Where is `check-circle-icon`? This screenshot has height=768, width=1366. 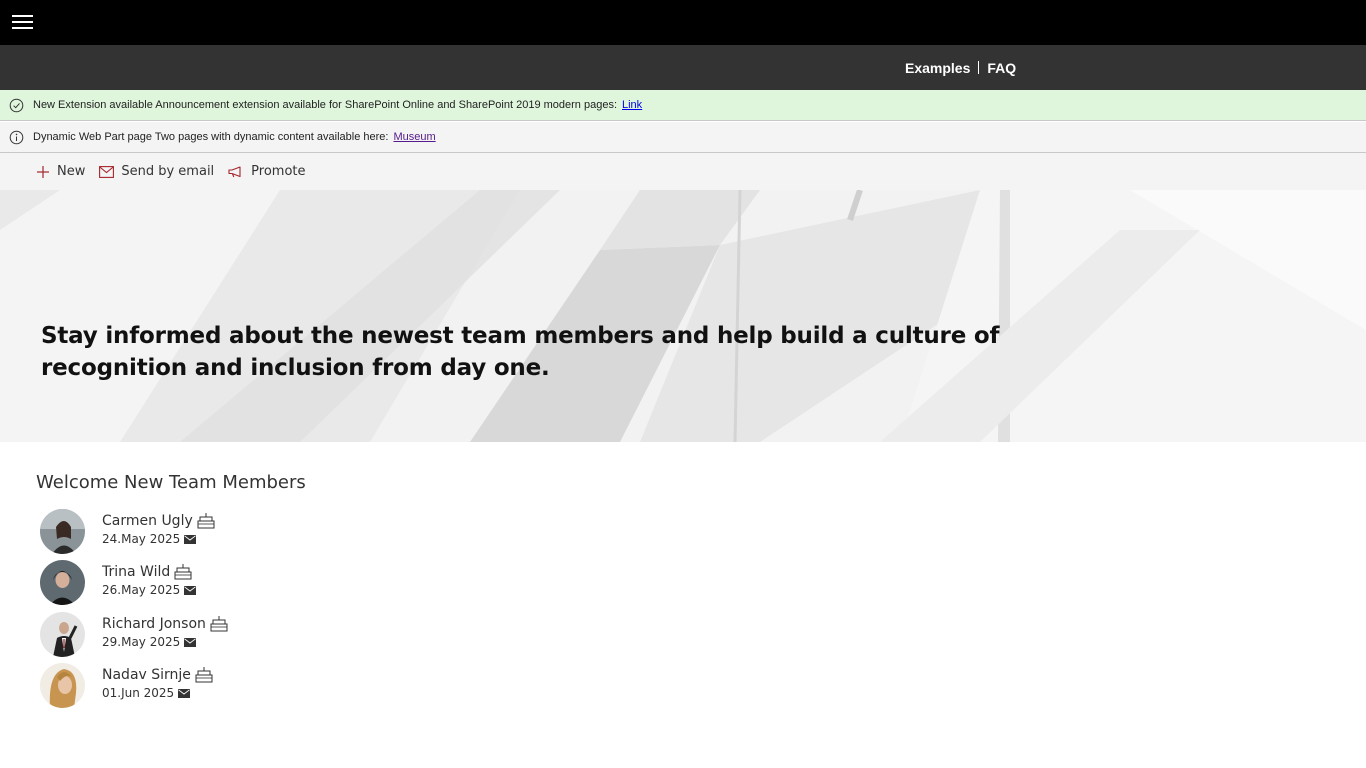
check-circle-icon is located at coordinates (17, 105).